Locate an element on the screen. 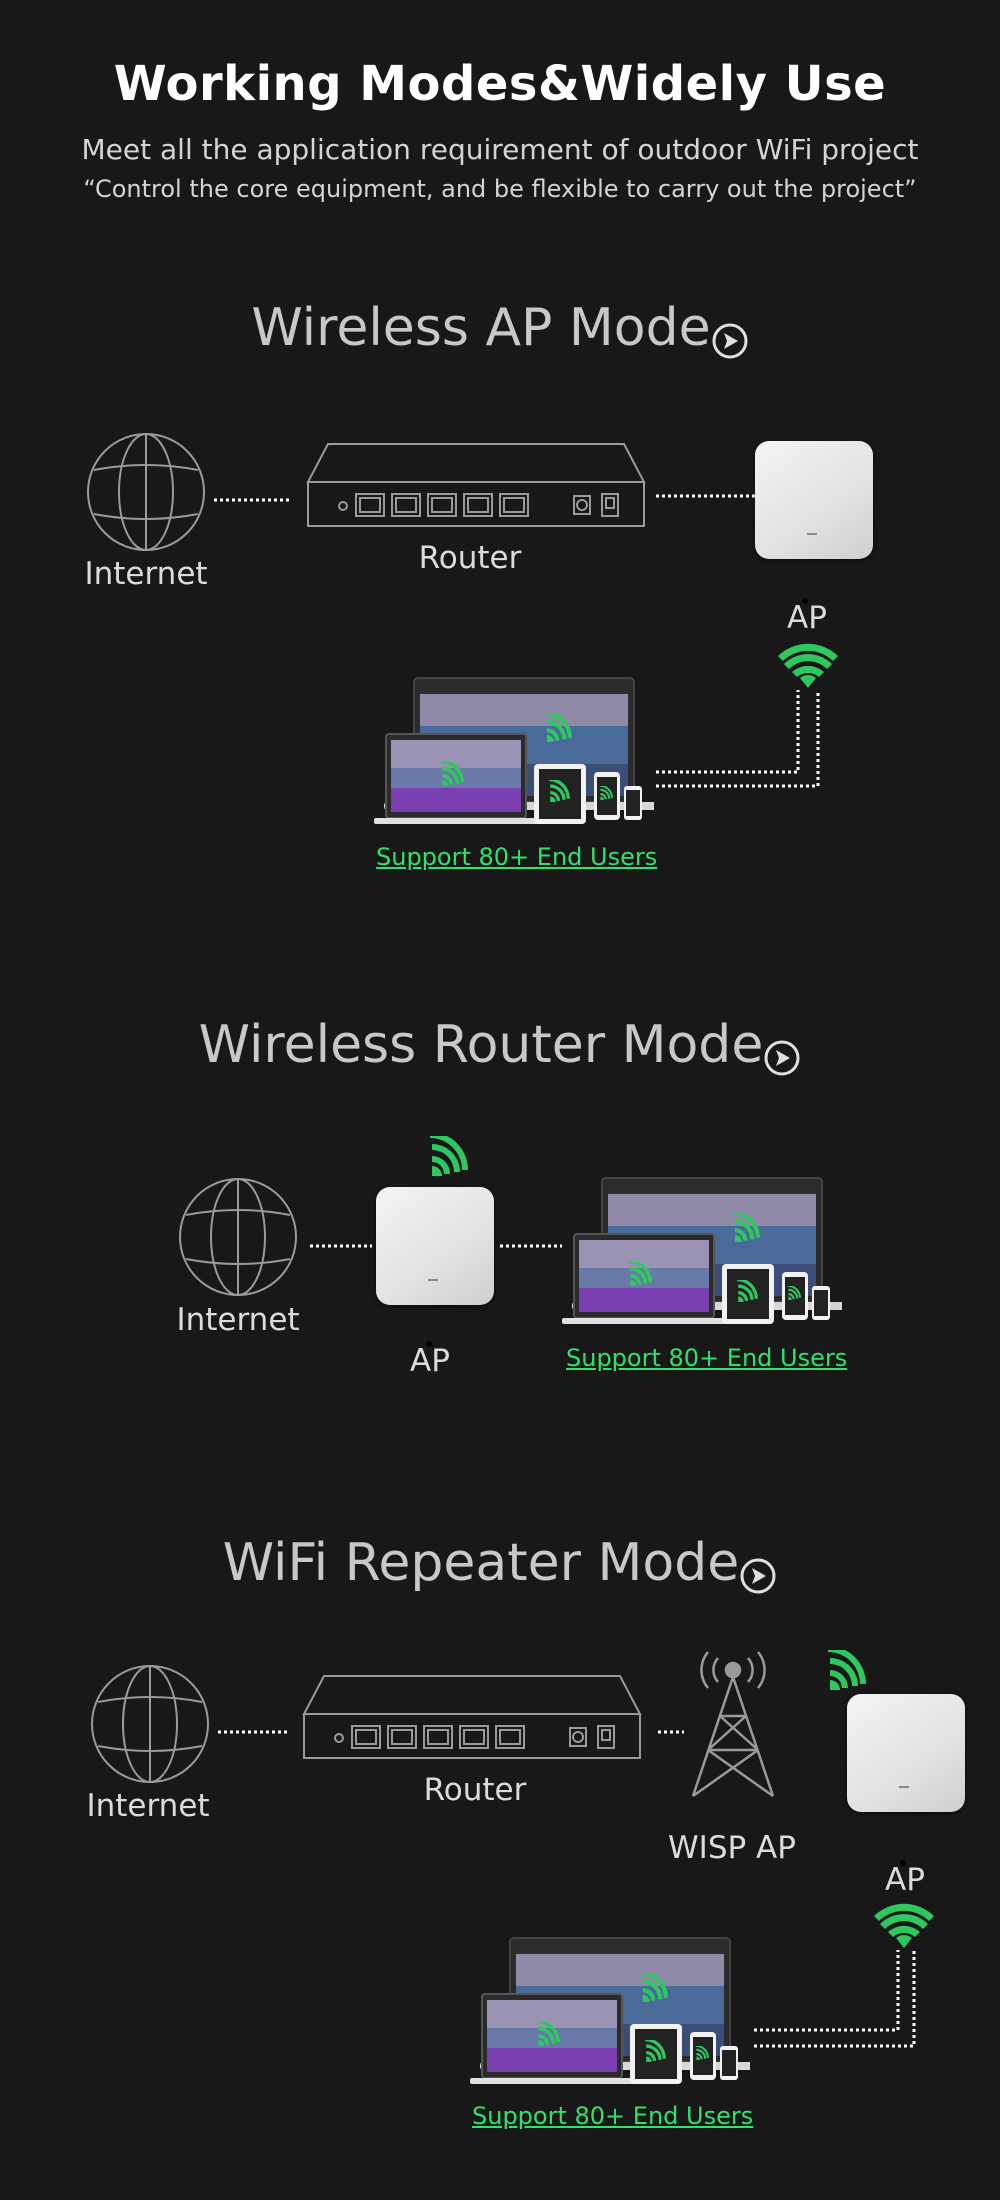 This screenshot has height=2200, width=1000. mode-repeater-heading: WiFi Repeater Mode is located at coordinates (500, 1564).